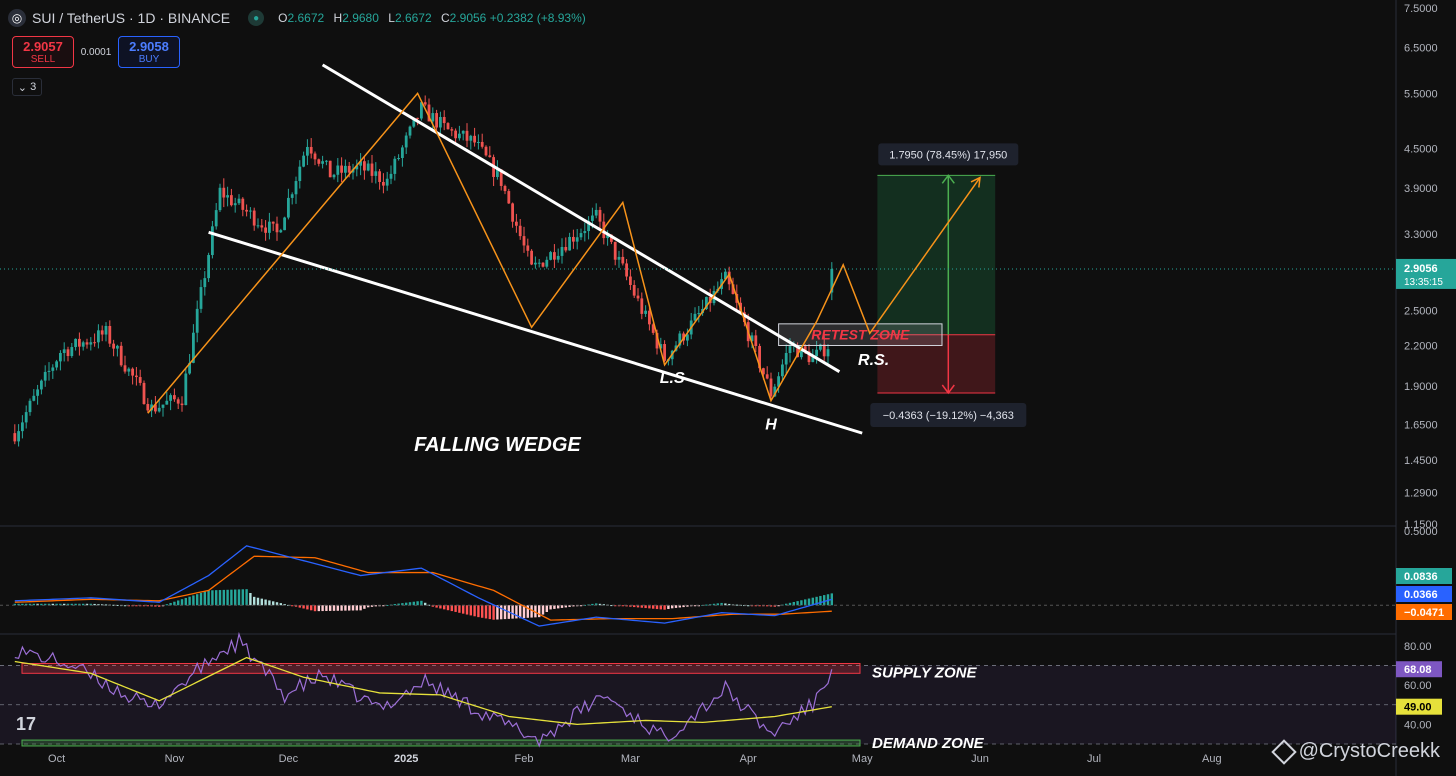 The image size is (1456, 776). What do you see at coordinates (1283, 751) in the screenshot?
I see `binance-diamond-icon` at bounding box center [1283, 751].